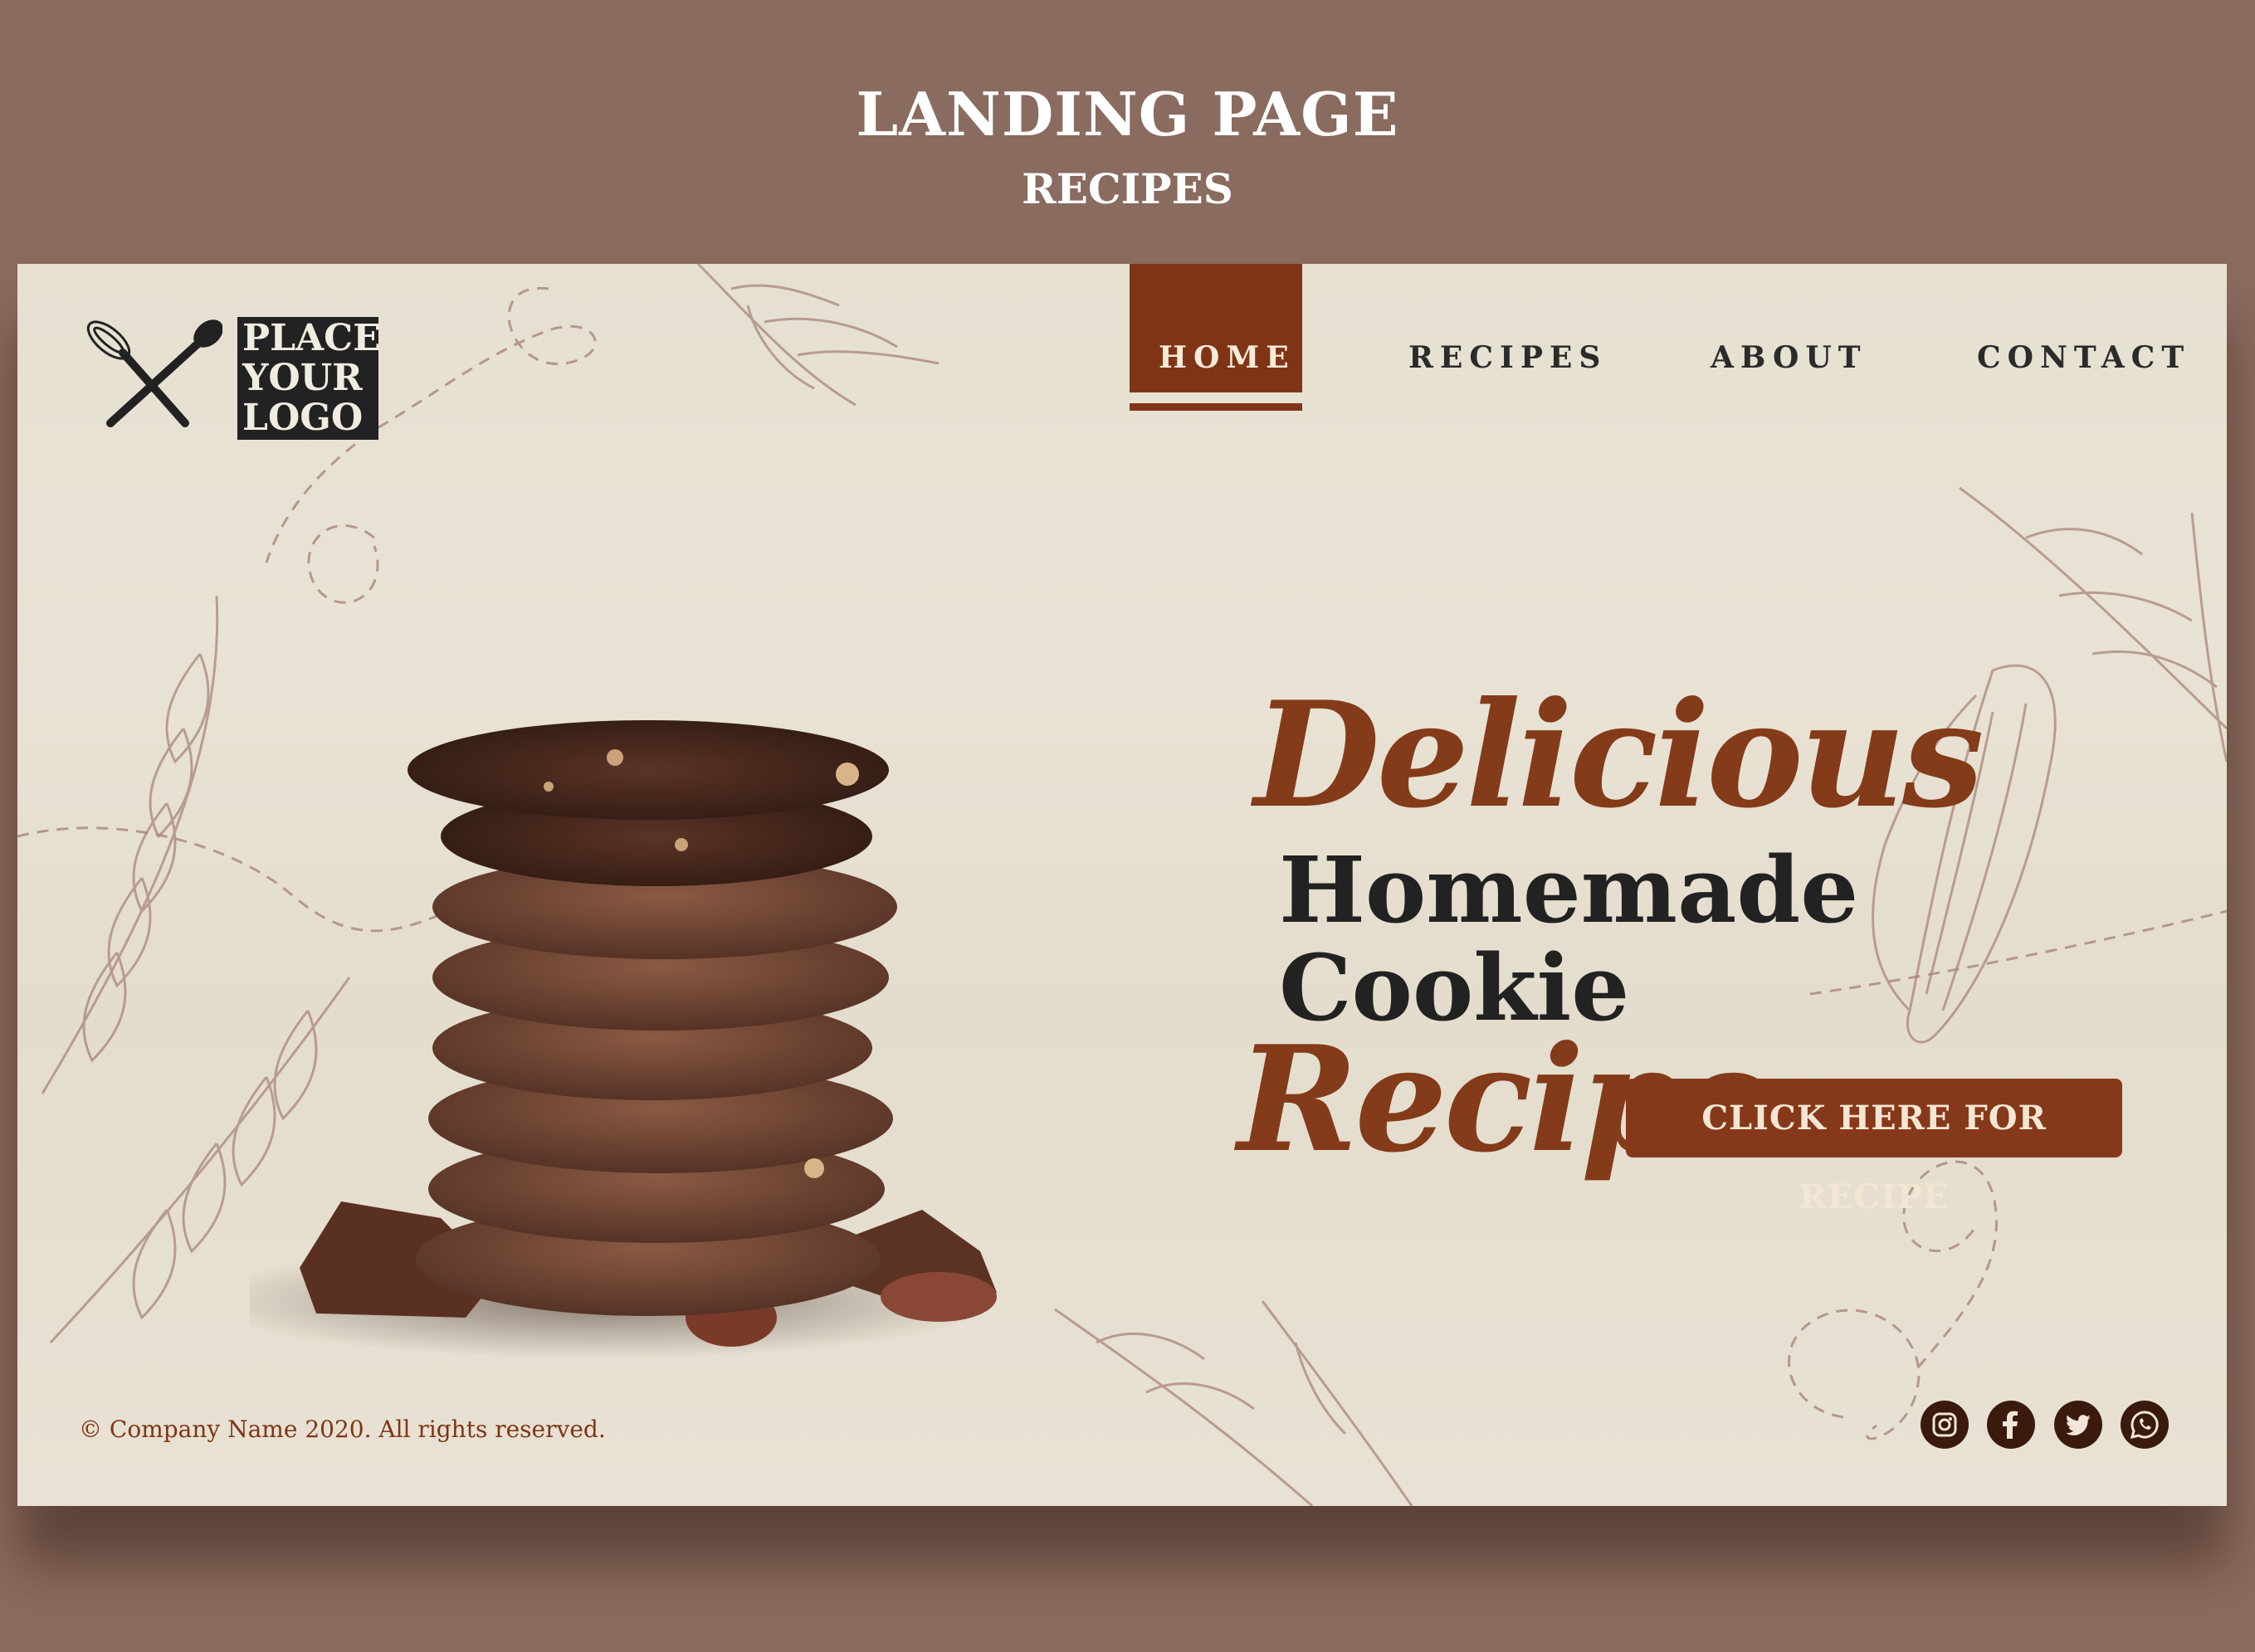  I want to click on nav-active-underline, so click(1216, 407).